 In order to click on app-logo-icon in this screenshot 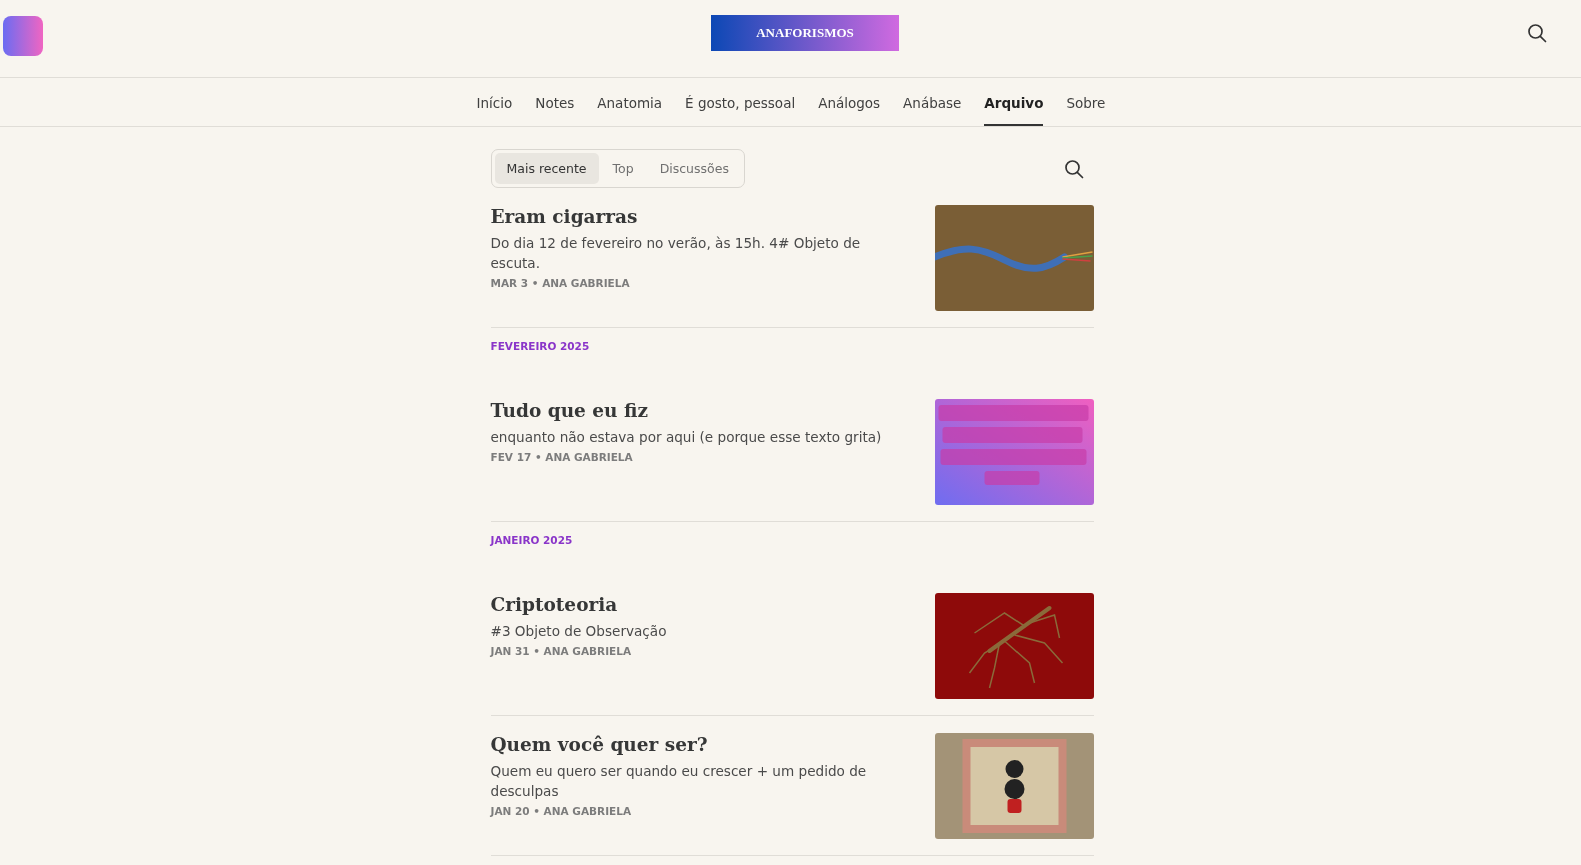, I will do `click(23, 35)`.